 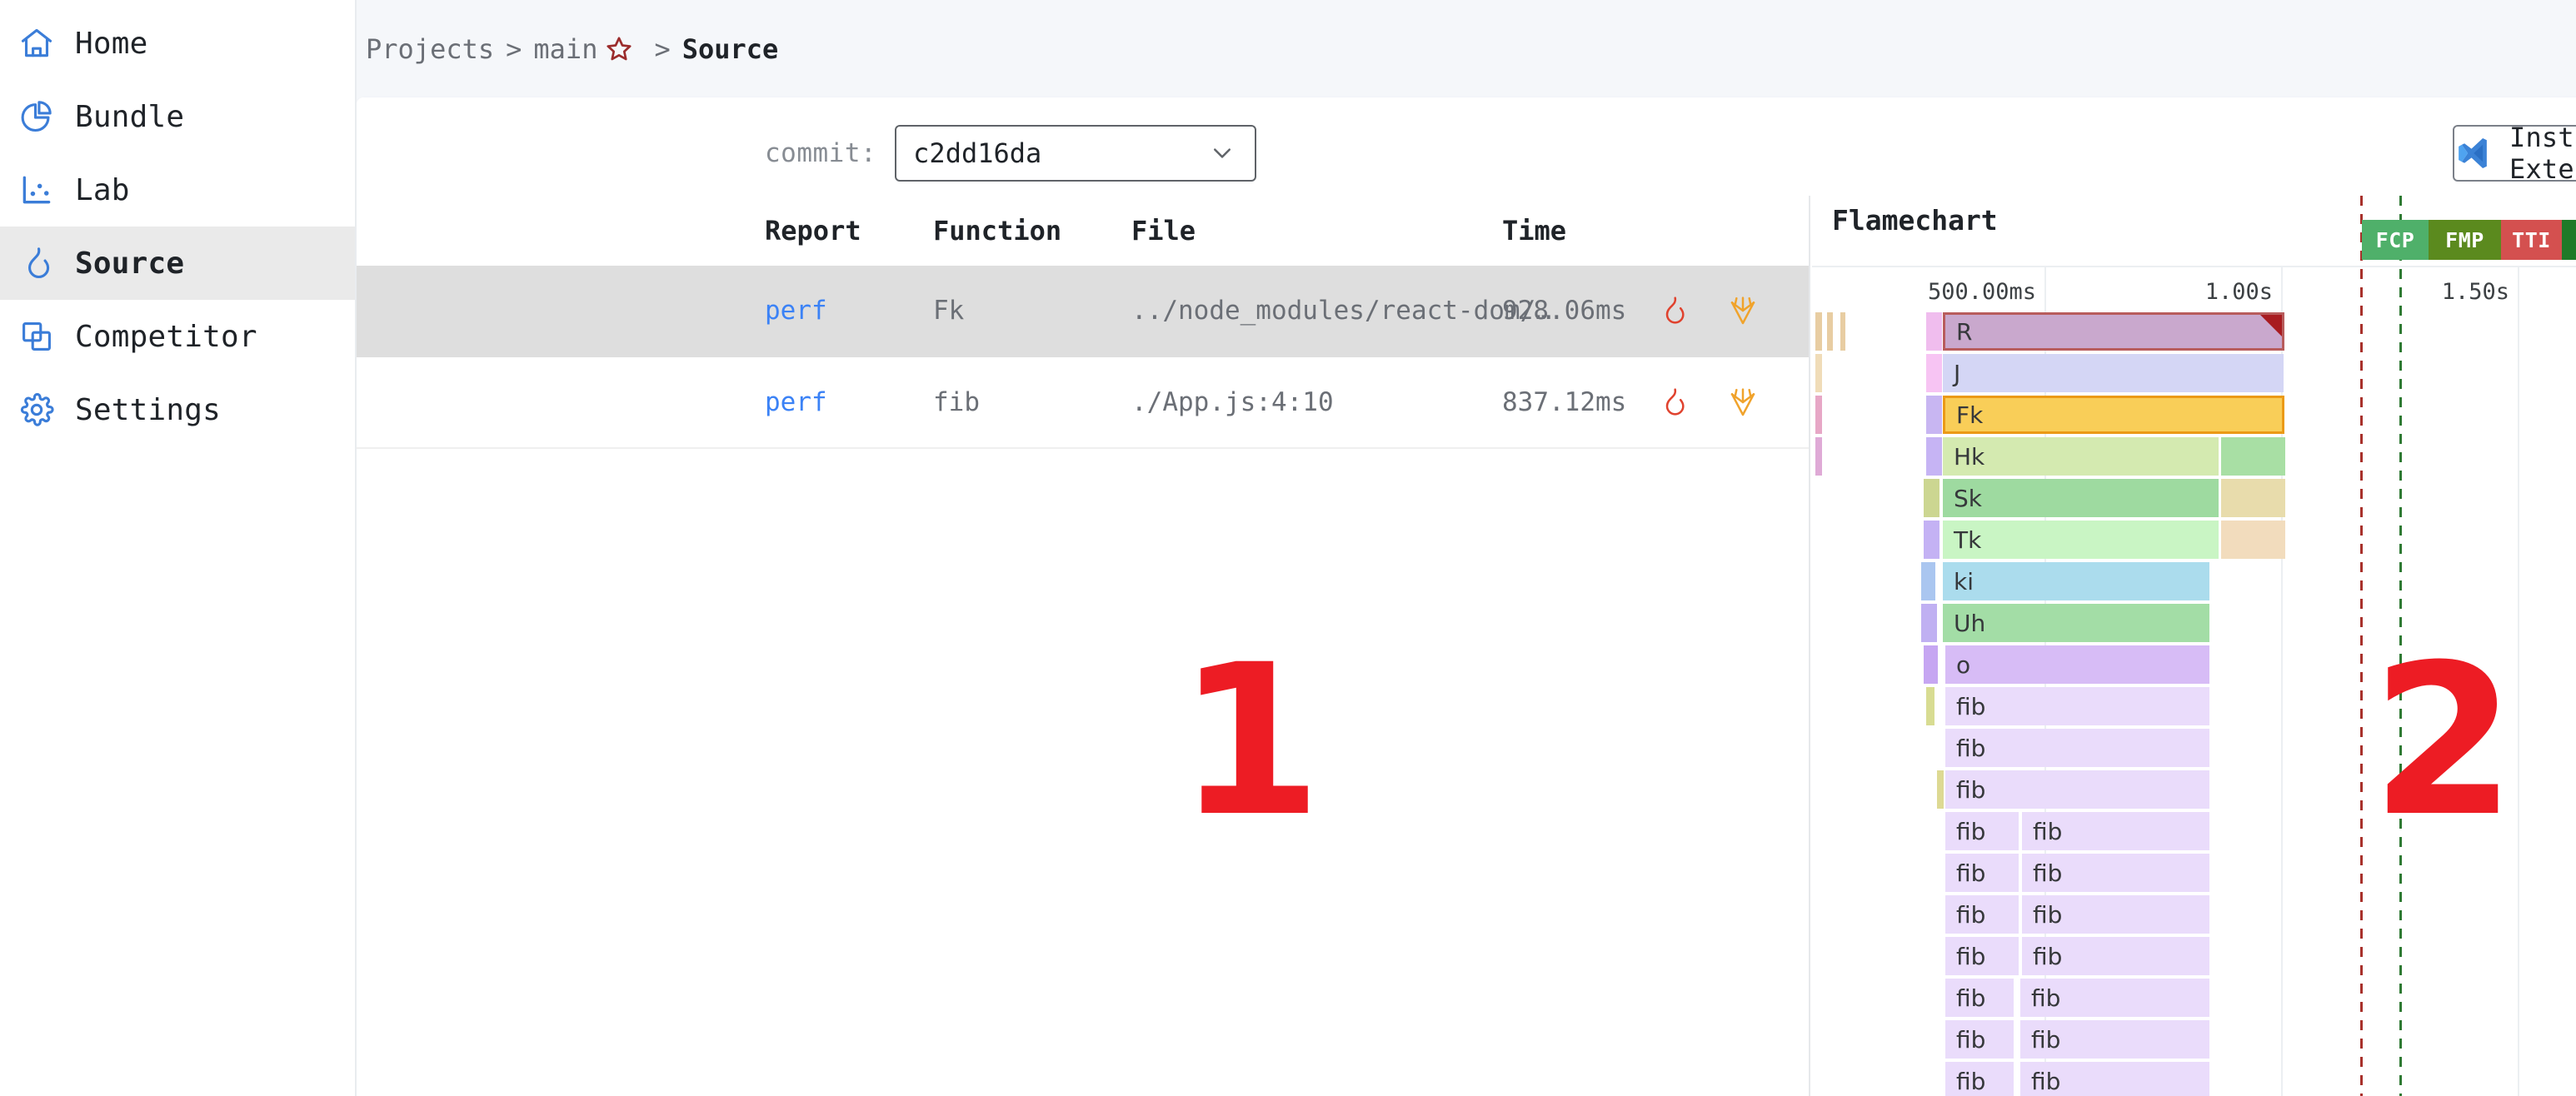 I want to click on metric-marker-line-green, so click(x=2400, y=646).